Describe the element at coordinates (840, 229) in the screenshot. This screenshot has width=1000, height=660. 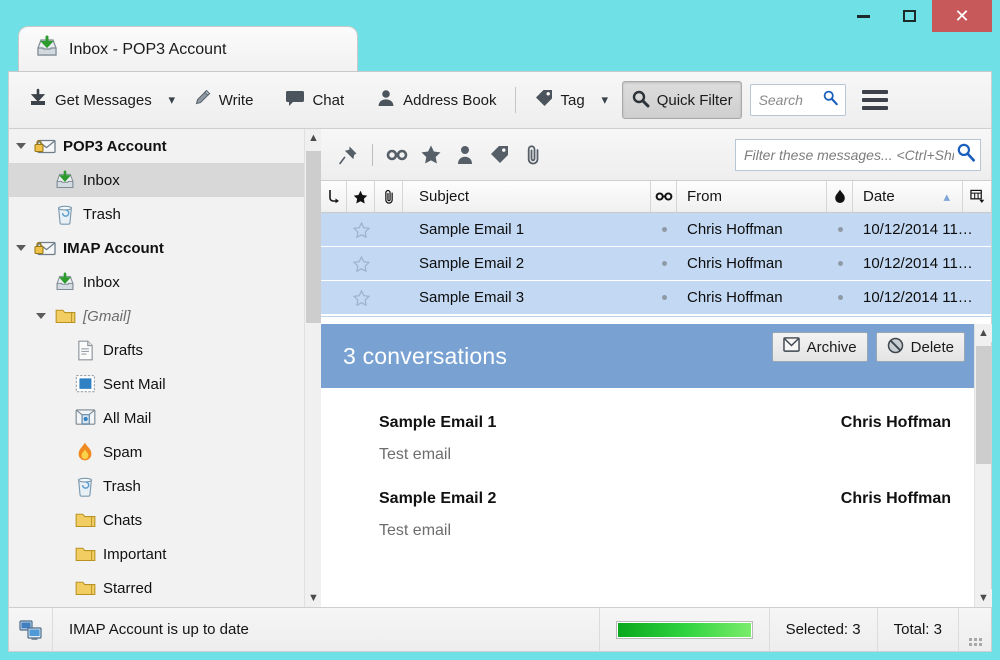
I see `junk-dot-icon` at that location.